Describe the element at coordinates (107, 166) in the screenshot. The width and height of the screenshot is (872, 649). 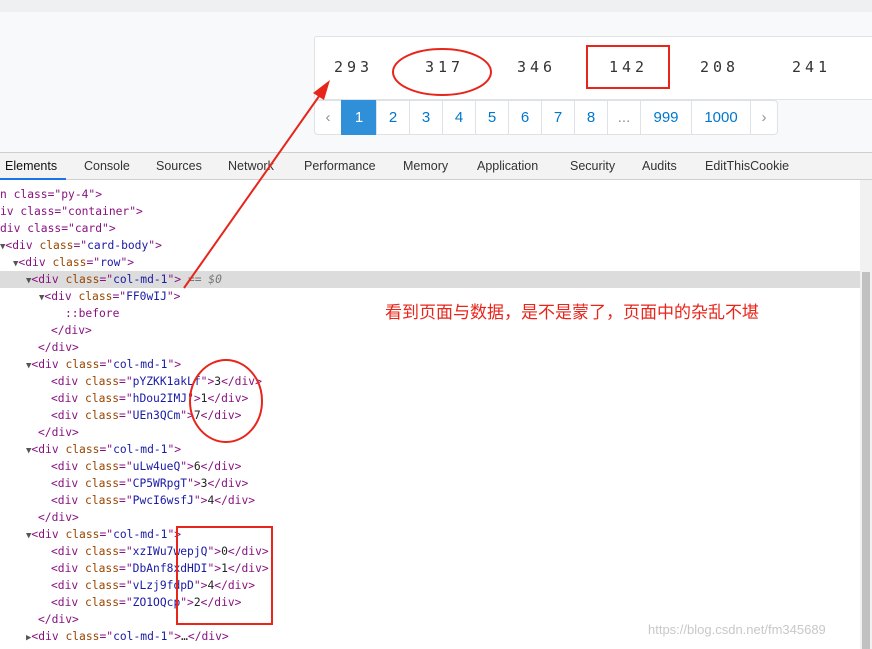
I see `tab-console: Console` at that location.